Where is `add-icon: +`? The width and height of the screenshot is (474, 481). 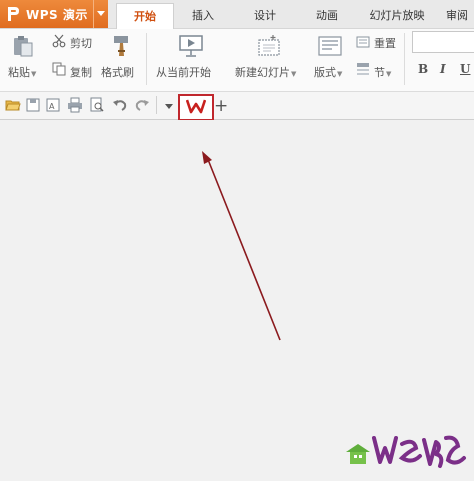 add-icon: + is located at coordinates (221, 106).